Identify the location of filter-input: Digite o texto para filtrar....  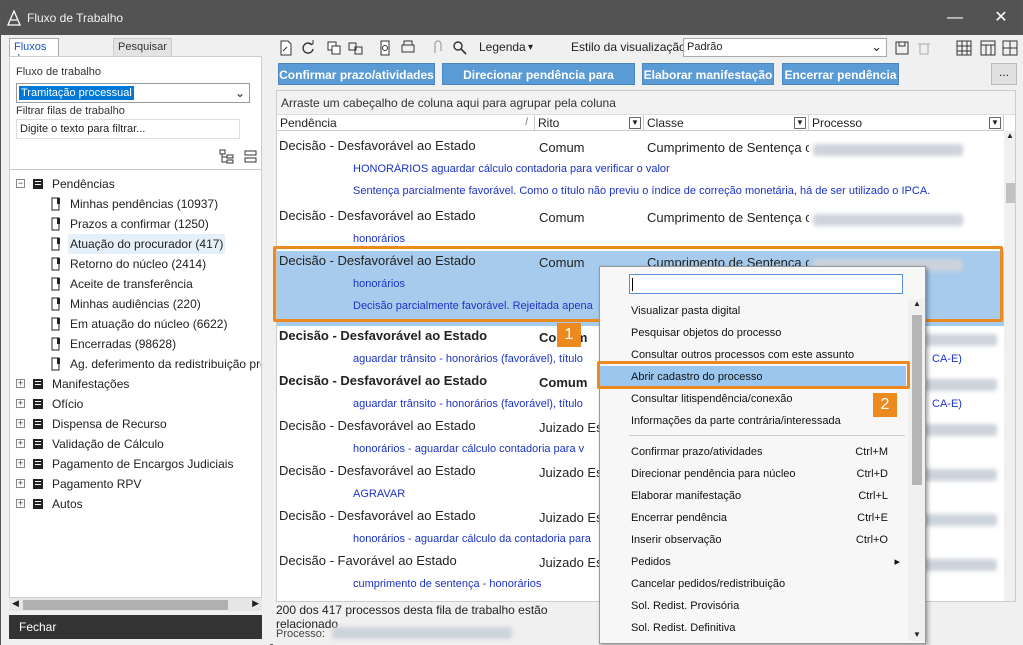
(128, 129).